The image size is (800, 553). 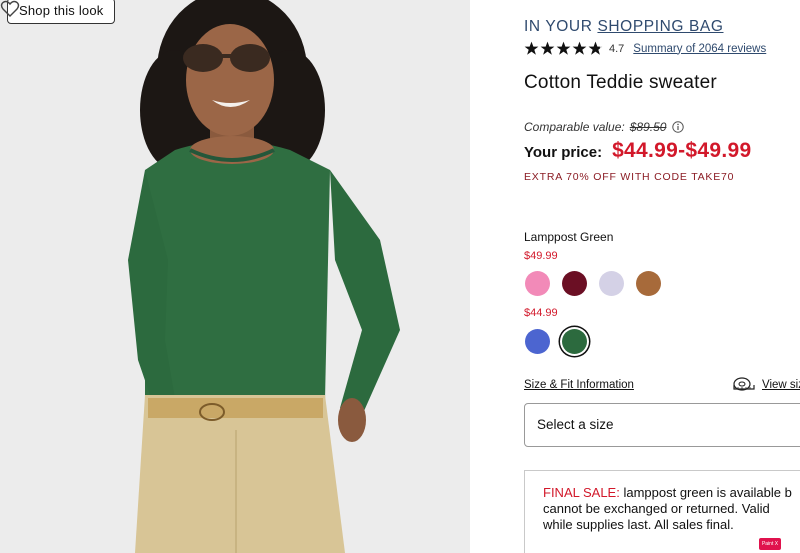 What do you see at coordinates (581, 492) in the screenshot?
I see `final-sale-label: FINAL SALE:` at bounding box center [581, 492].